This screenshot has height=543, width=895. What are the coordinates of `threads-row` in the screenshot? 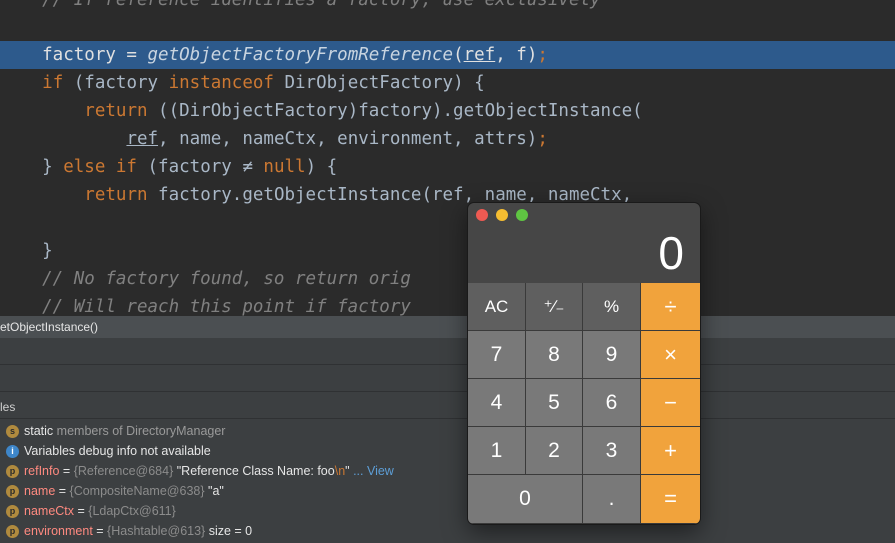 It's located at (447, 378).